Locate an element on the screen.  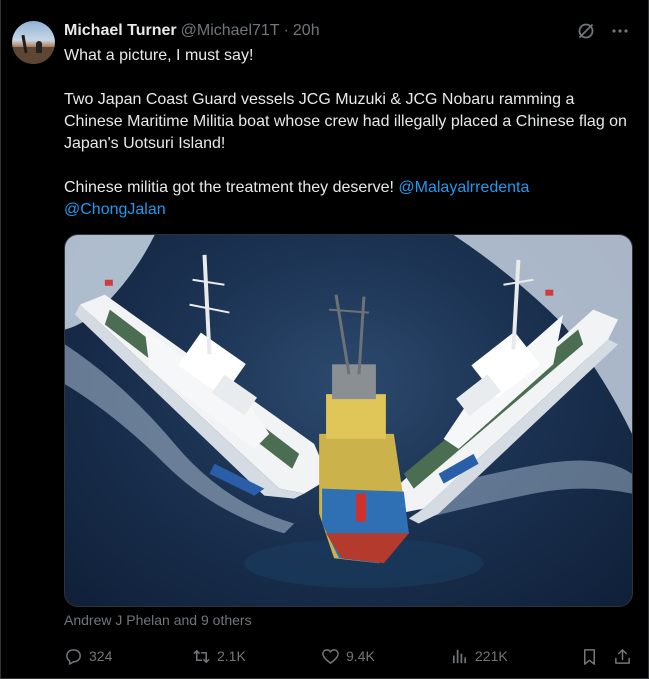
repost-button: 2.1K is located at coordinates (219, 656).